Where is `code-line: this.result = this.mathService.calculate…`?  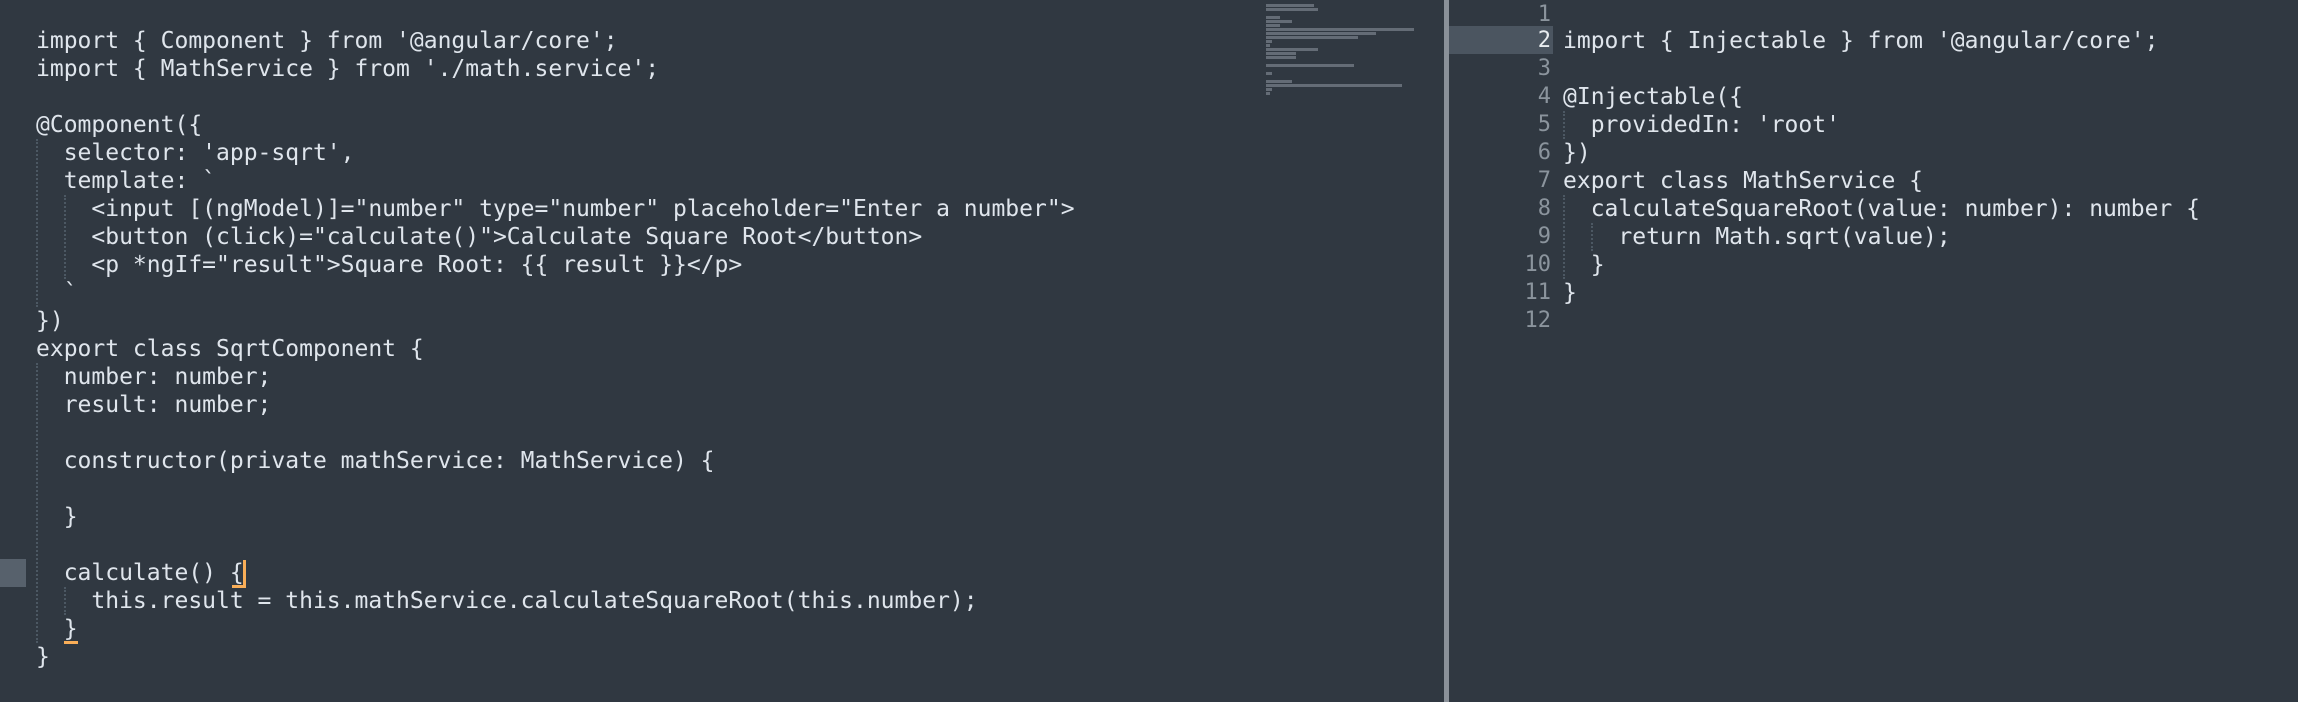
code-line: this.result = this.mathService.calculate… is located at coordinates (506, 601).